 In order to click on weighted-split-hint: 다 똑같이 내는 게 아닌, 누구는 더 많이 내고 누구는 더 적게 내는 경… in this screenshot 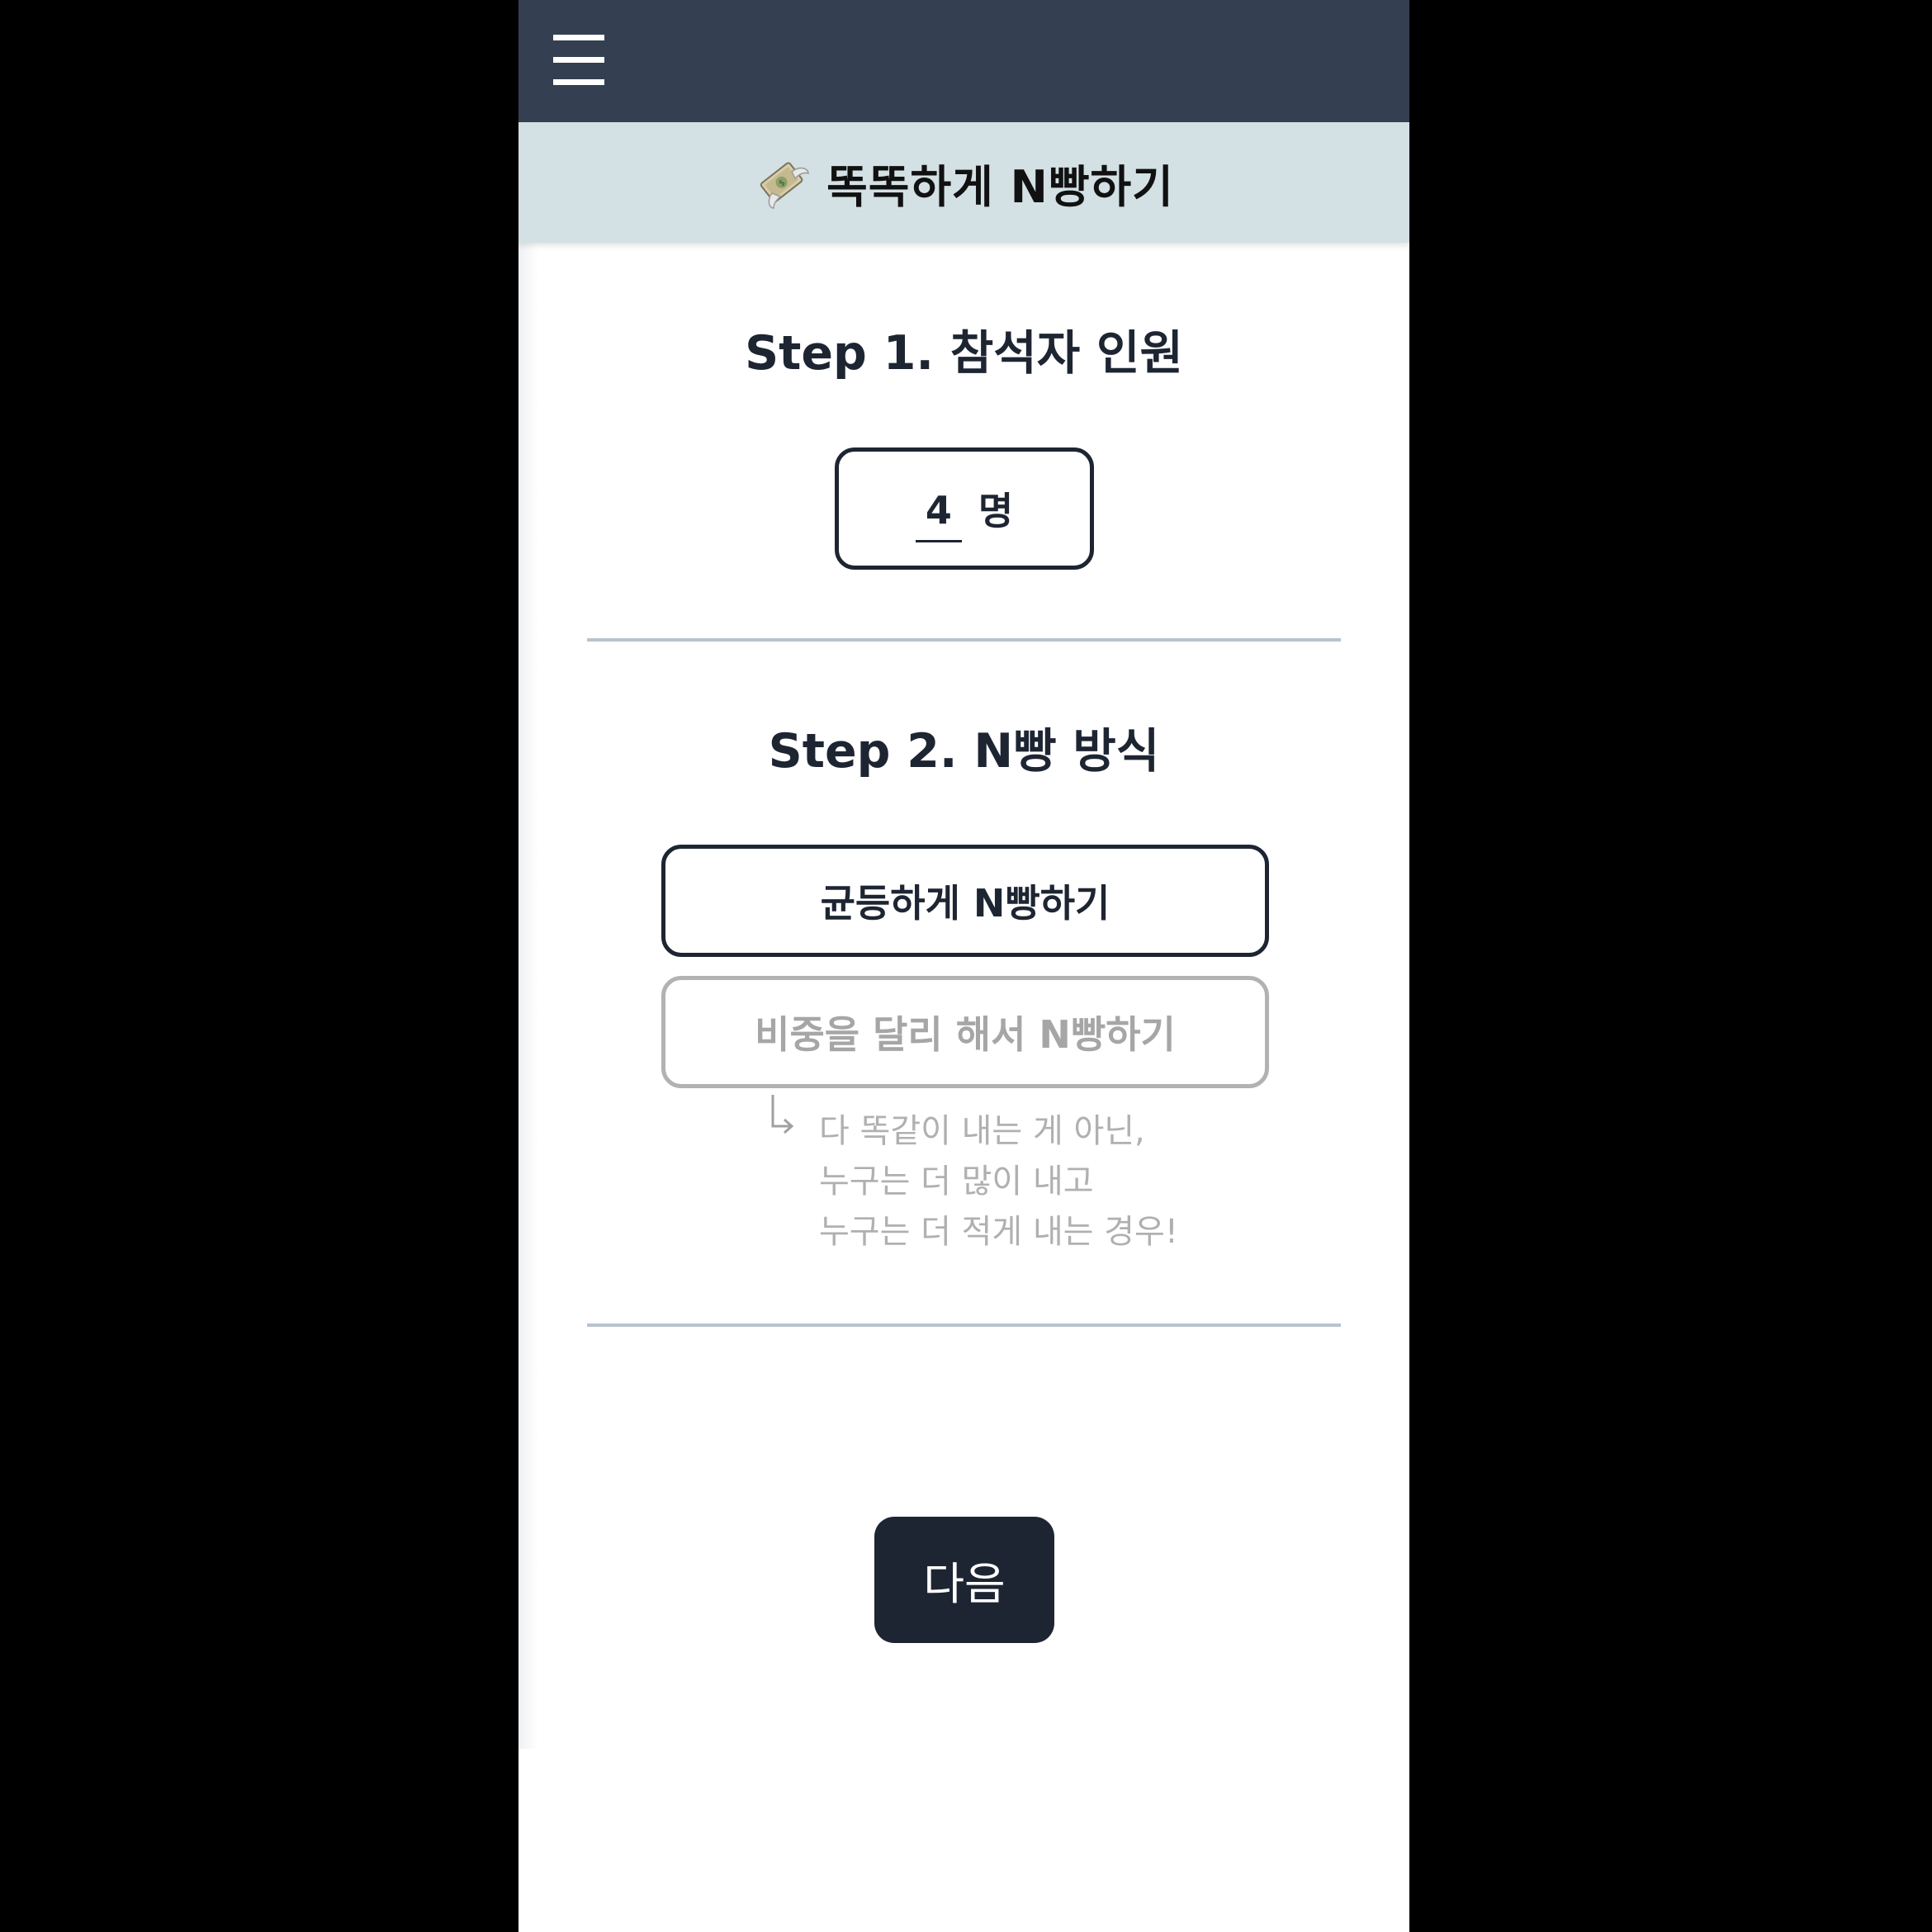, I will do `click(998, 1181)`.